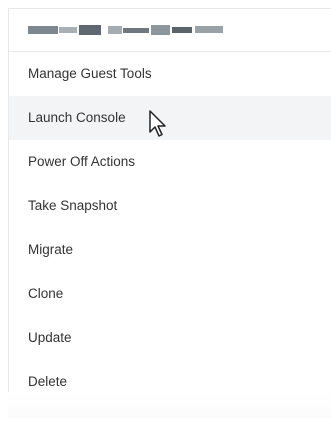 Image resolution: width=331 pixels, height=421 pixels. Describe the element at coordinates (170, 74) in the screenshot. I see `manage-guest-tools-item: Manage Guest Tools` at that location.